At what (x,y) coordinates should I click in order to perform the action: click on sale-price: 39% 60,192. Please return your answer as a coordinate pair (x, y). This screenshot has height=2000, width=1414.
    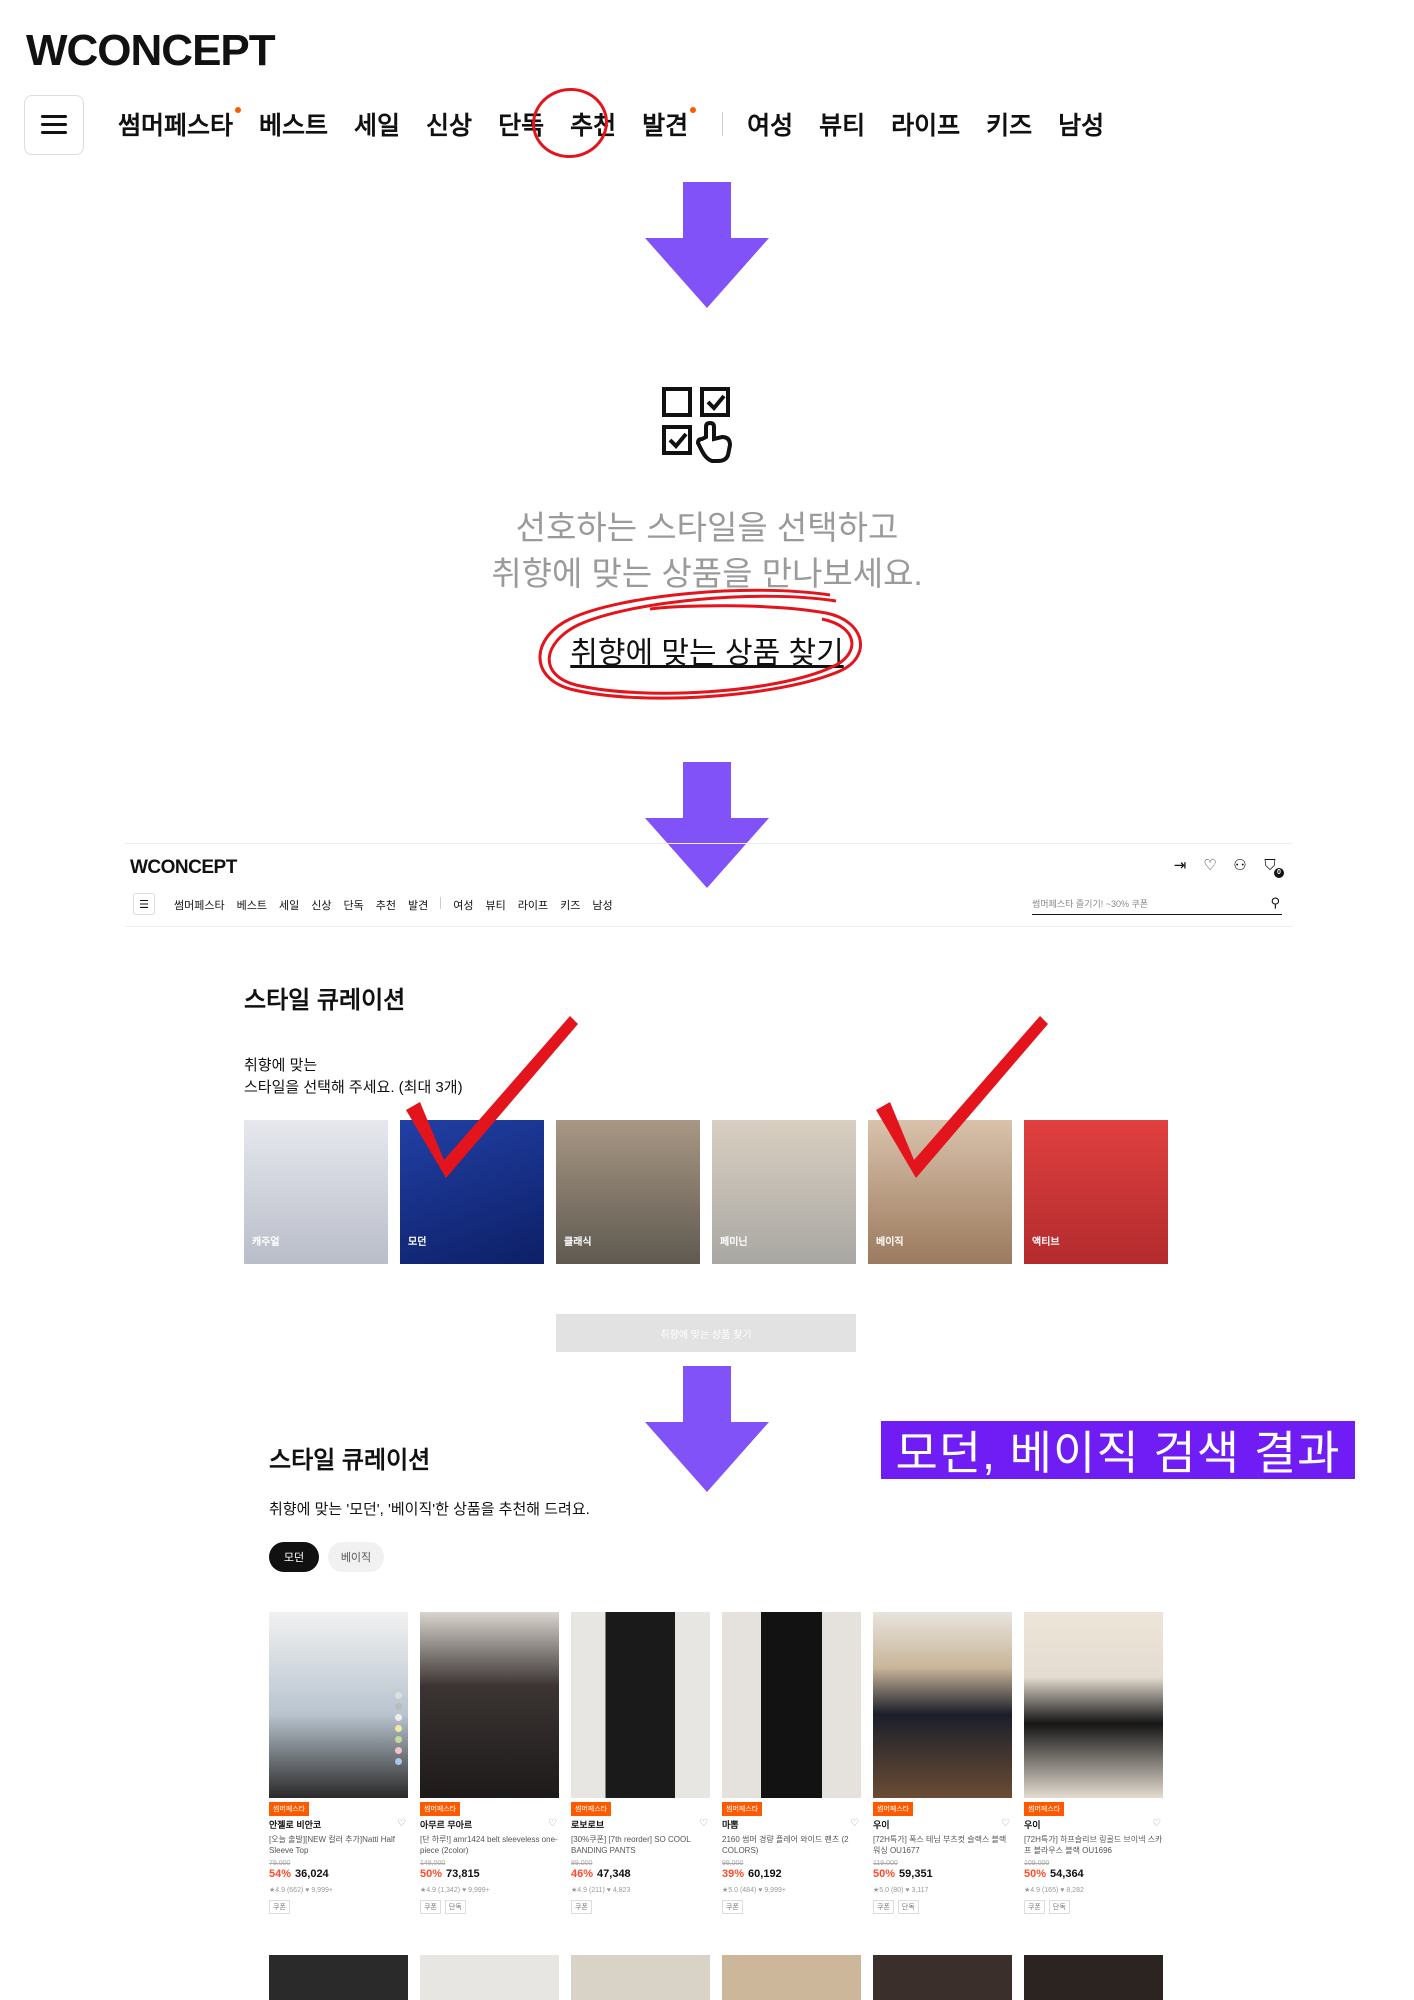
    Looking at the image, I should click on (752, 1874).